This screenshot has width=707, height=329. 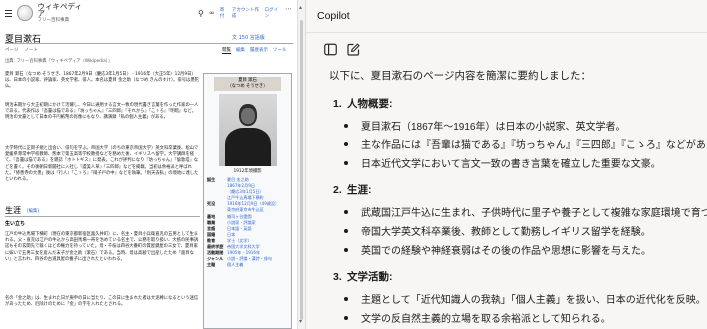 I want to click on site-name: ウィキペディア, so click(x=60, y=9).